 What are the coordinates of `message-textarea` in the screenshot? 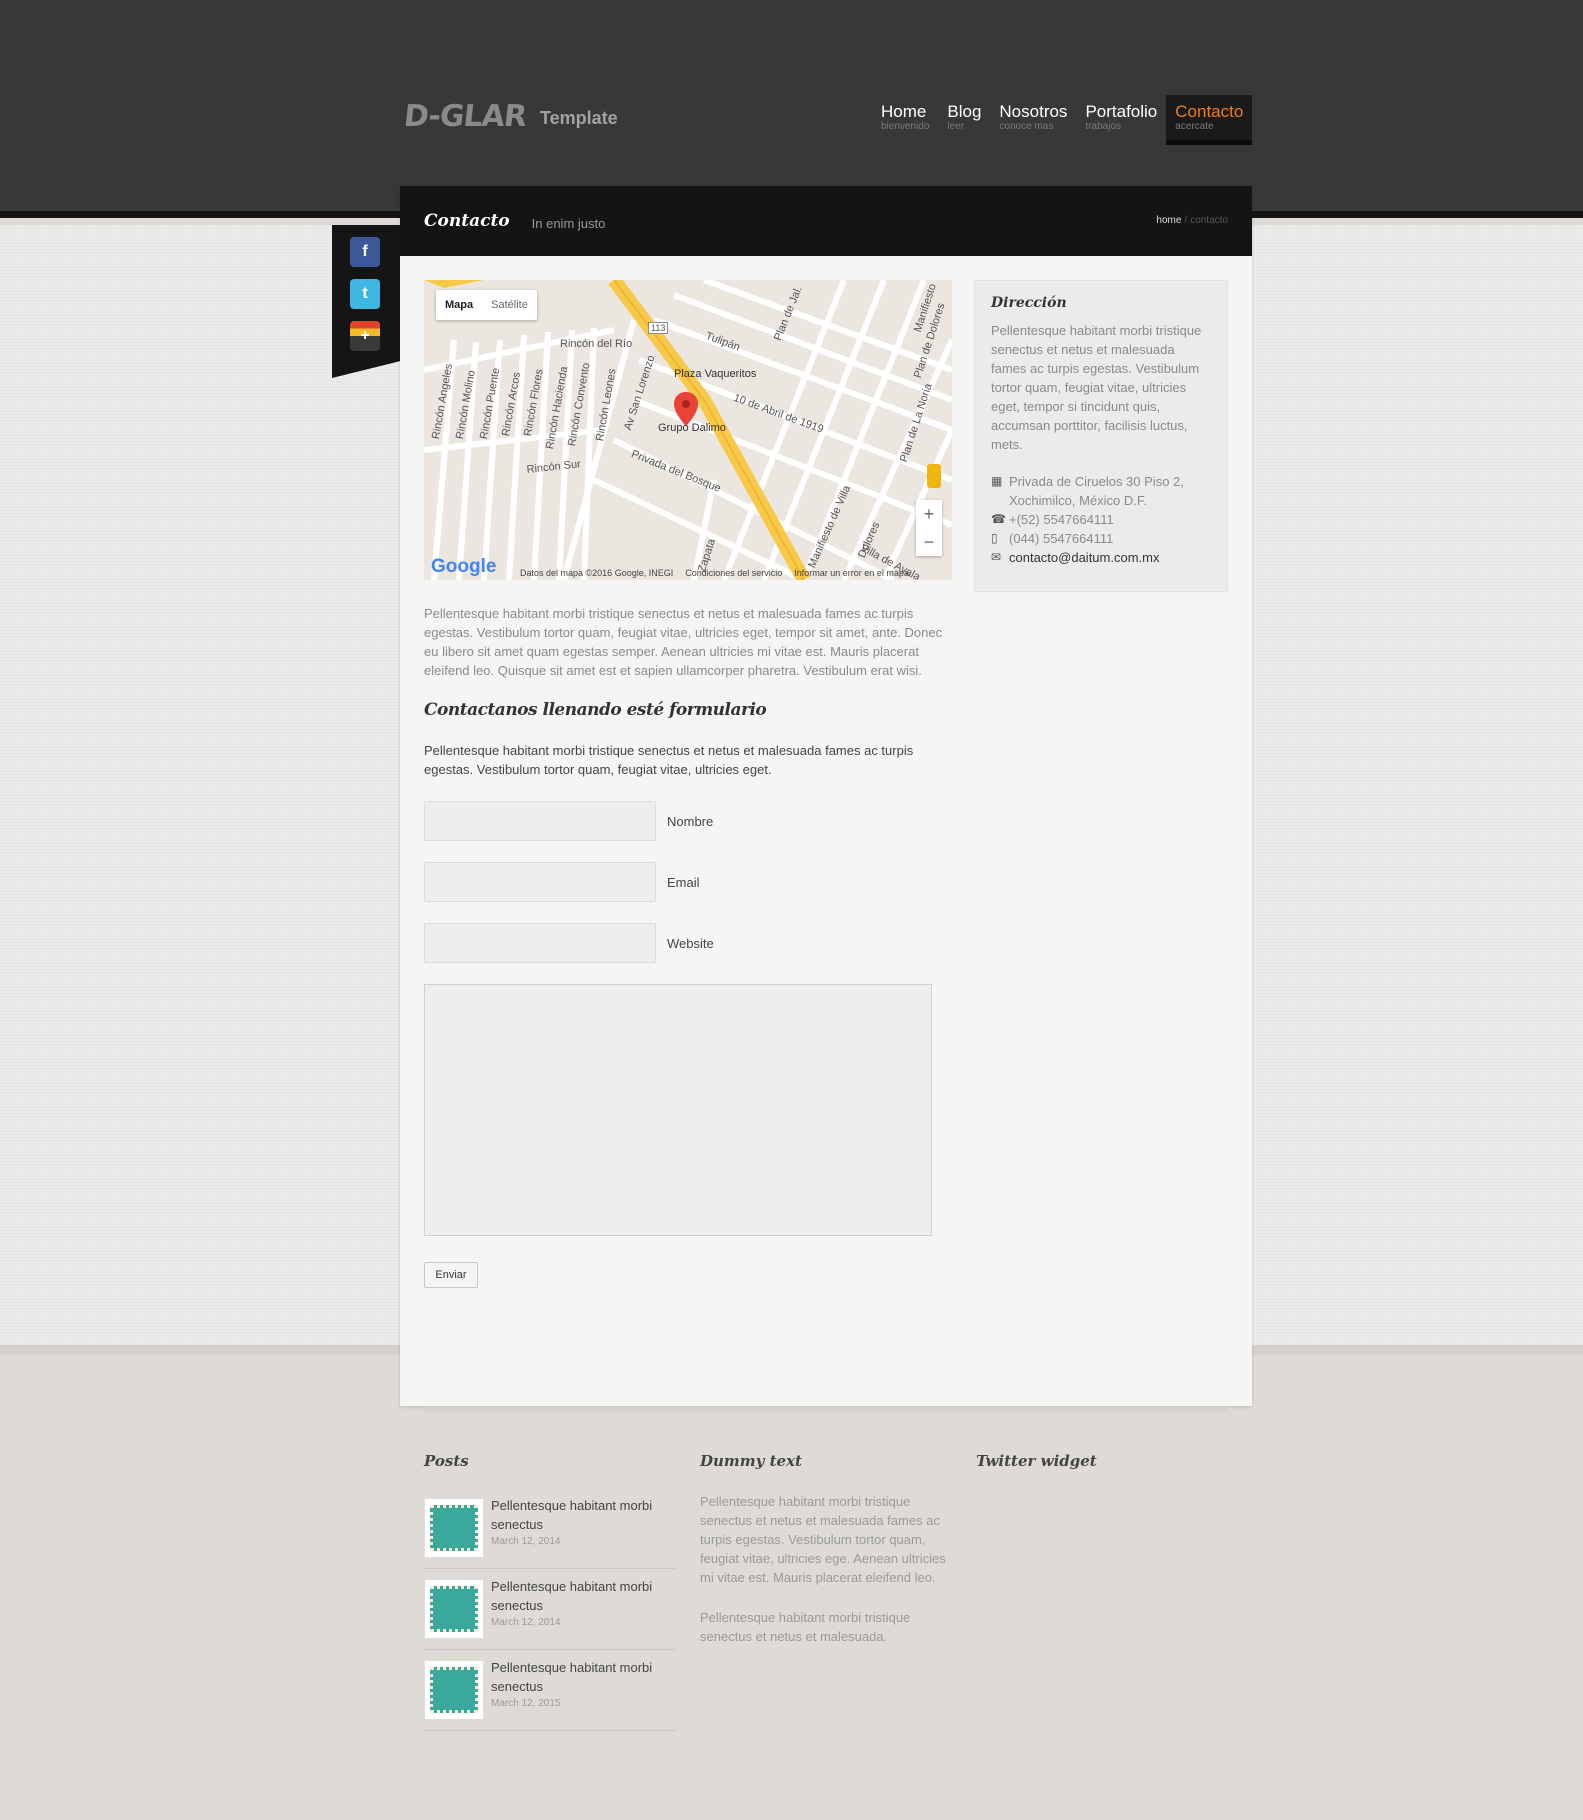 It's located at (678, 1110).